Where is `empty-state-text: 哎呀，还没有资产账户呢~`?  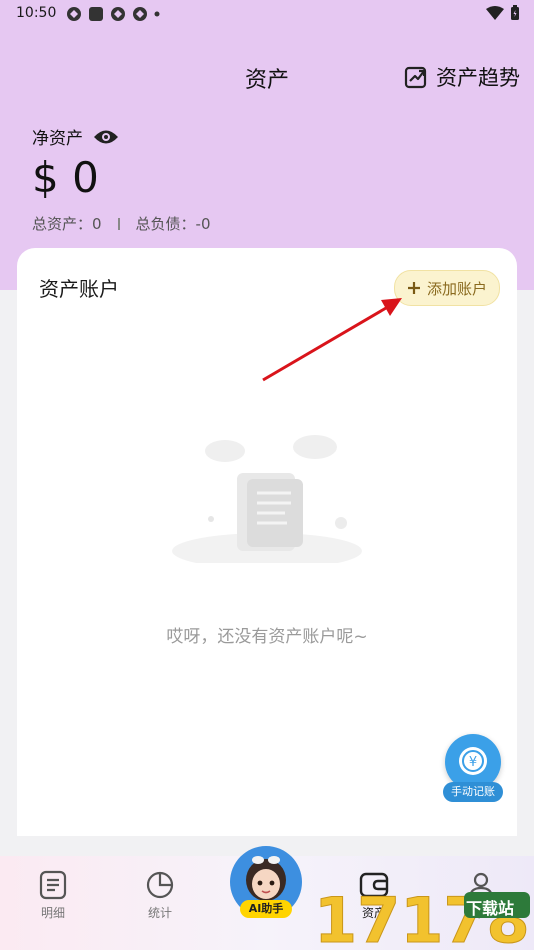
empty-state-text: 哎呀，还没有资产账户呢~ is located at coordinates (267, 637).